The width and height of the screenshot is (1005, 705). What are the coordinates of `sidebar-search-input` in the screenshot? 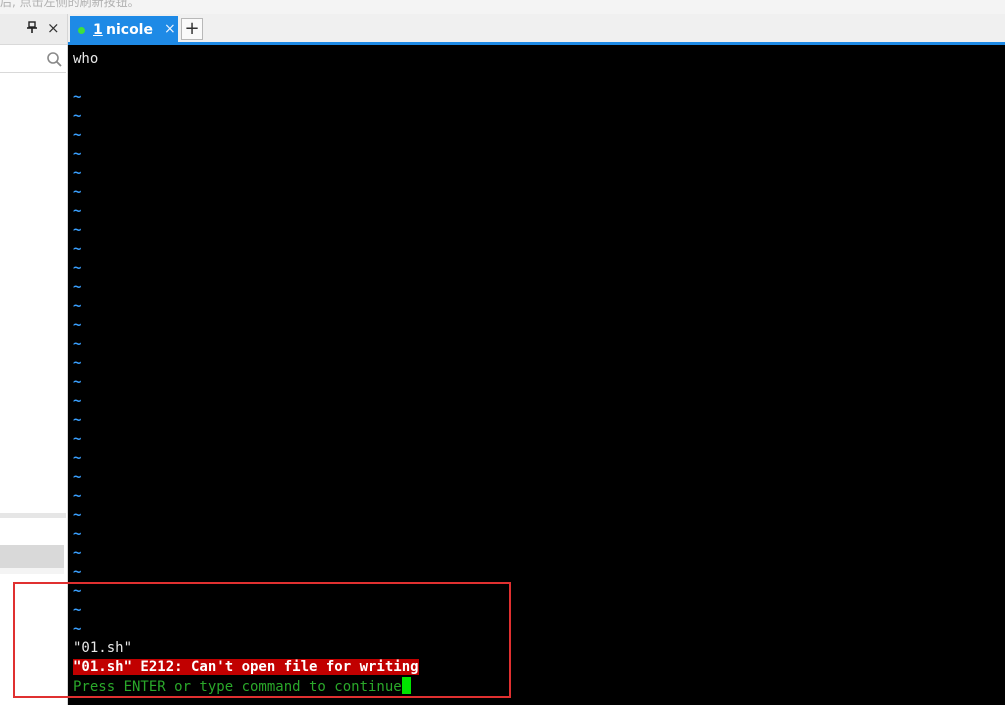 It's located at (33, 59).